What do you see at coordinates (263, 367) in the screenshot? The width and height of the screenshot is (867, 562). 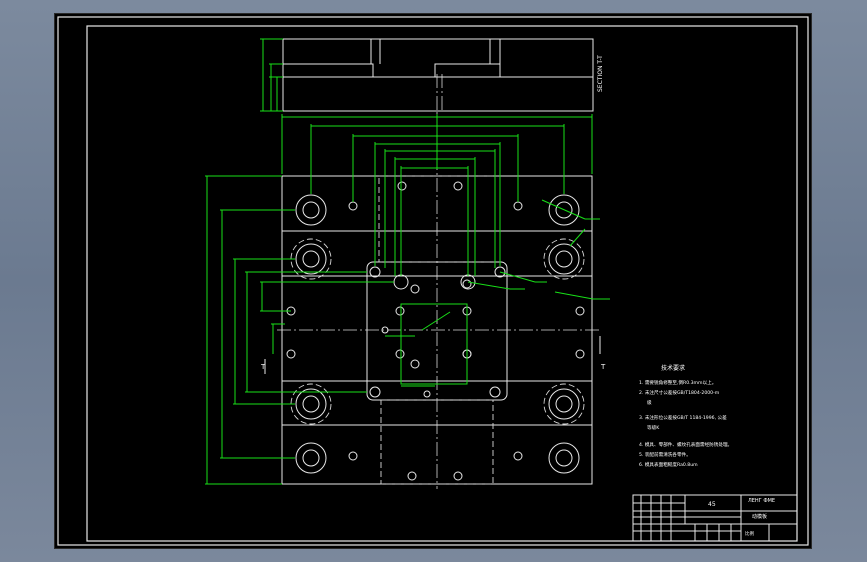 I see `cut-marker-left: T` at bounding box center [263, 367].